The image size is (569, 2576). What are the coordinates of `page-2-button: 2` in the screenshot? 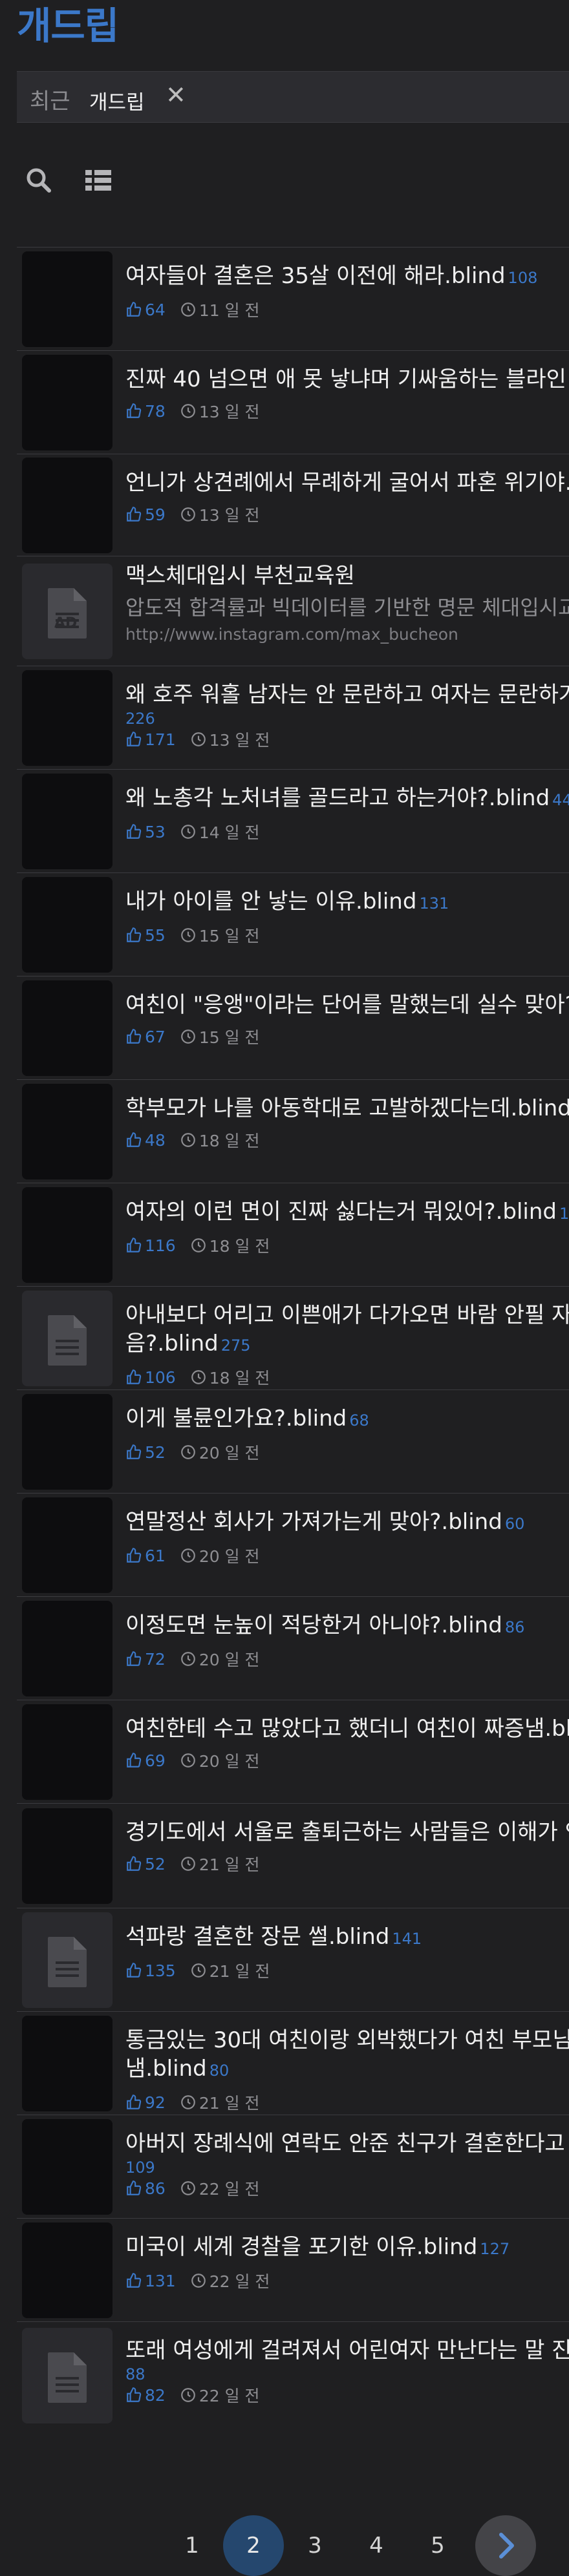 It's located at (253, 2545).